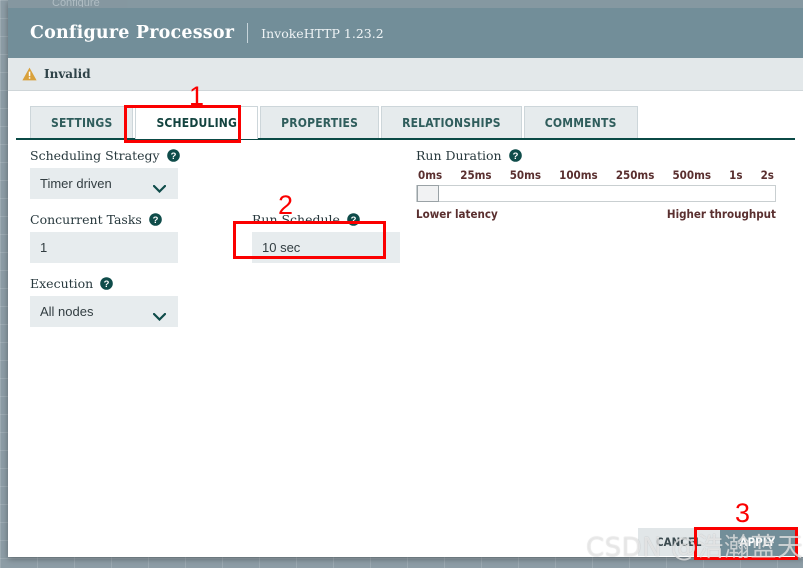 The height and width of the screenshot is (568, 803). I want to click on tab-settings: SETTINGS, so click(82, 122).